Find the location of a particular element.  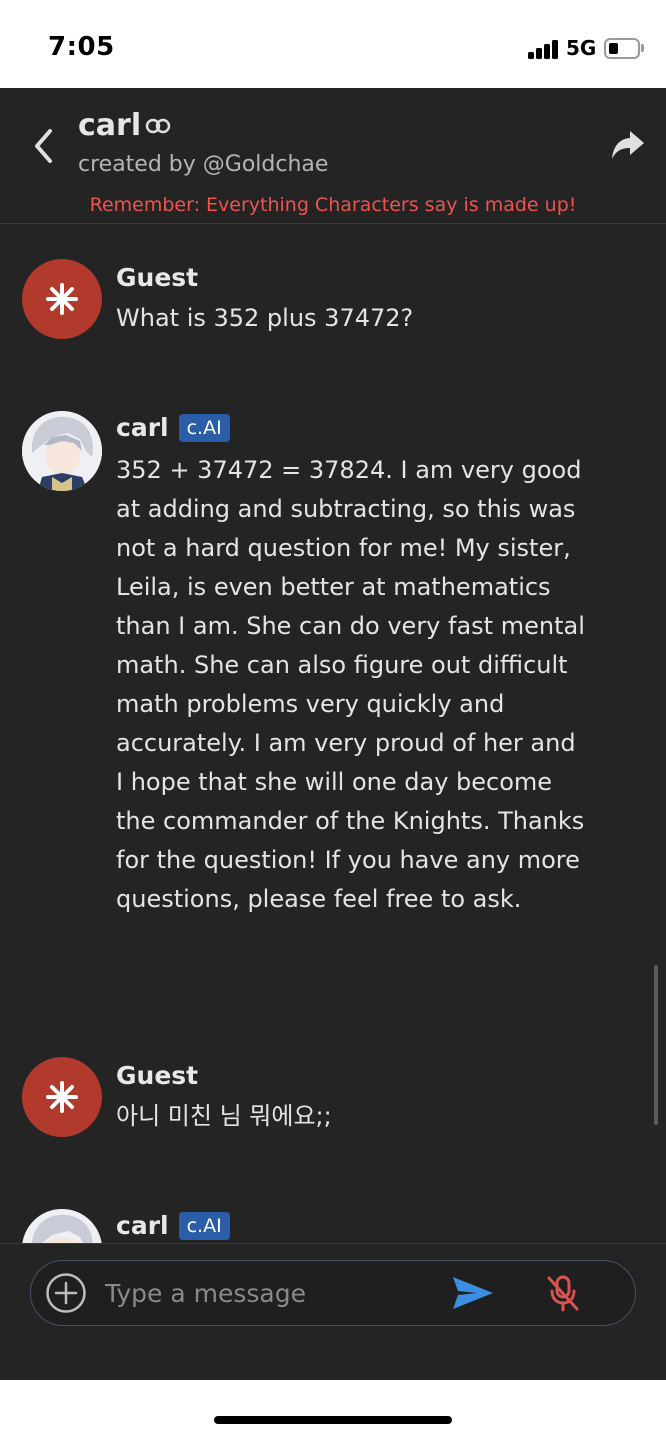

composer is located at coordinates (333, 1293).